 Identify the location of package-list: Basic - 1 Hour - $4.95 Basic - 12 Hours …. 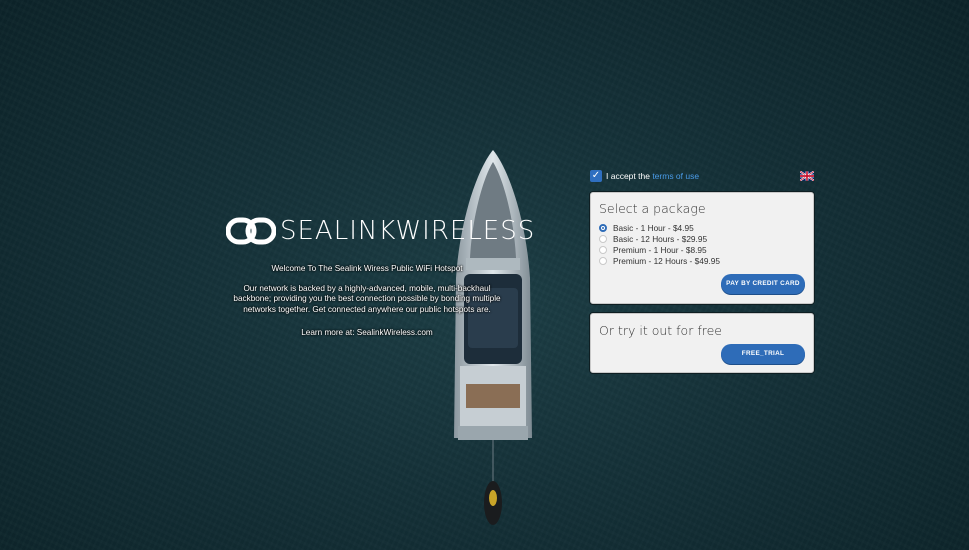
(659, 244).